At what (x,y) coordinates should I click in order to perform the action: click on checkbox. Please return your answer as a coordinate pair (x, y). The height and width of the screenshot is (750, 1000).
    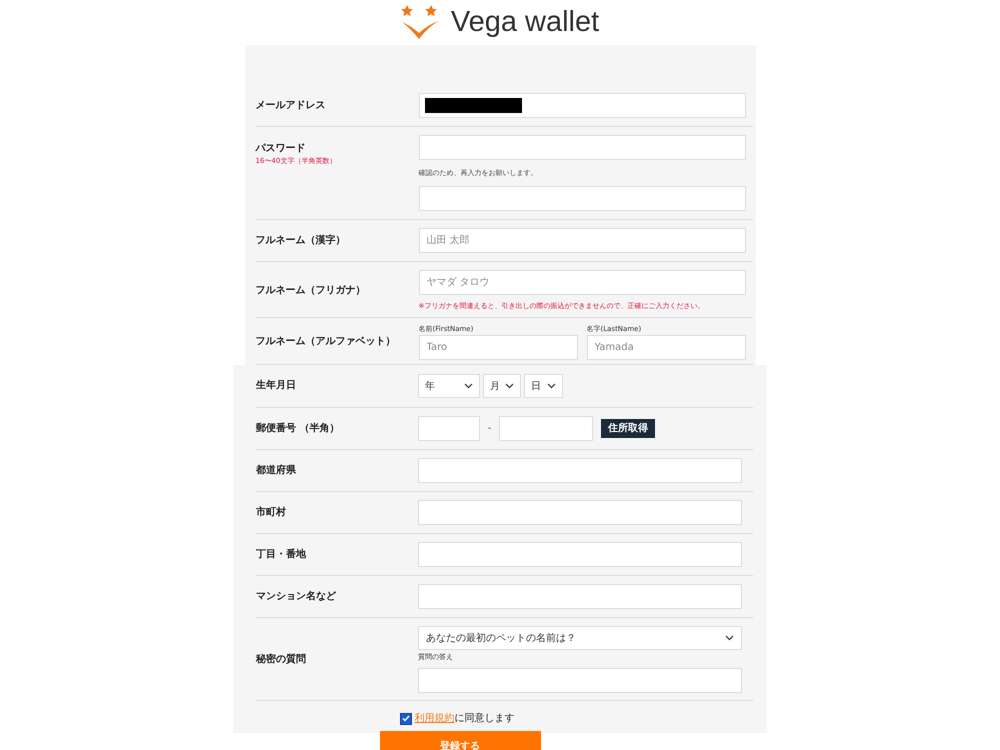
    Looking at the image, I should click on (406, 718).